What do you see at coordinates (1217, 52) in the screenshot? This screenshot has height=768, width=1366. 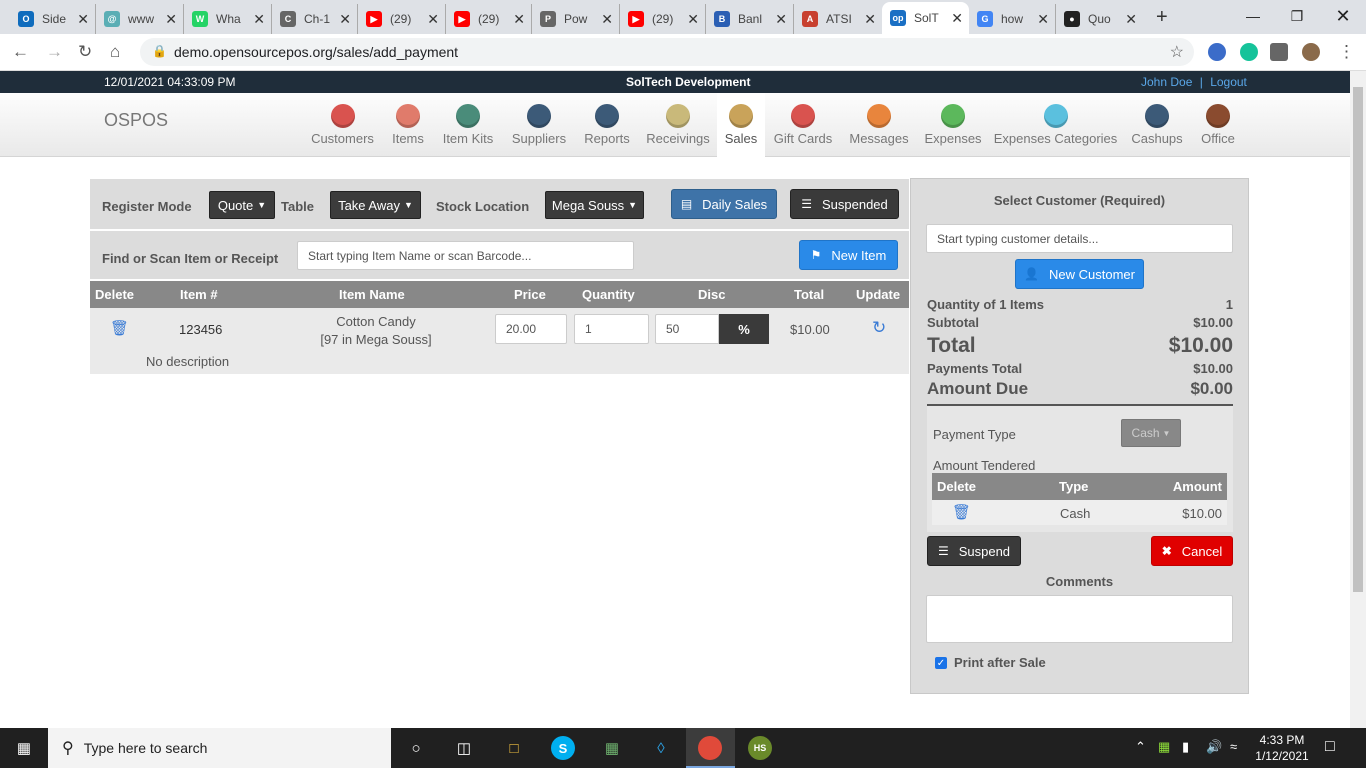 I see `extension-icon` at bounding box center [1217, 52].